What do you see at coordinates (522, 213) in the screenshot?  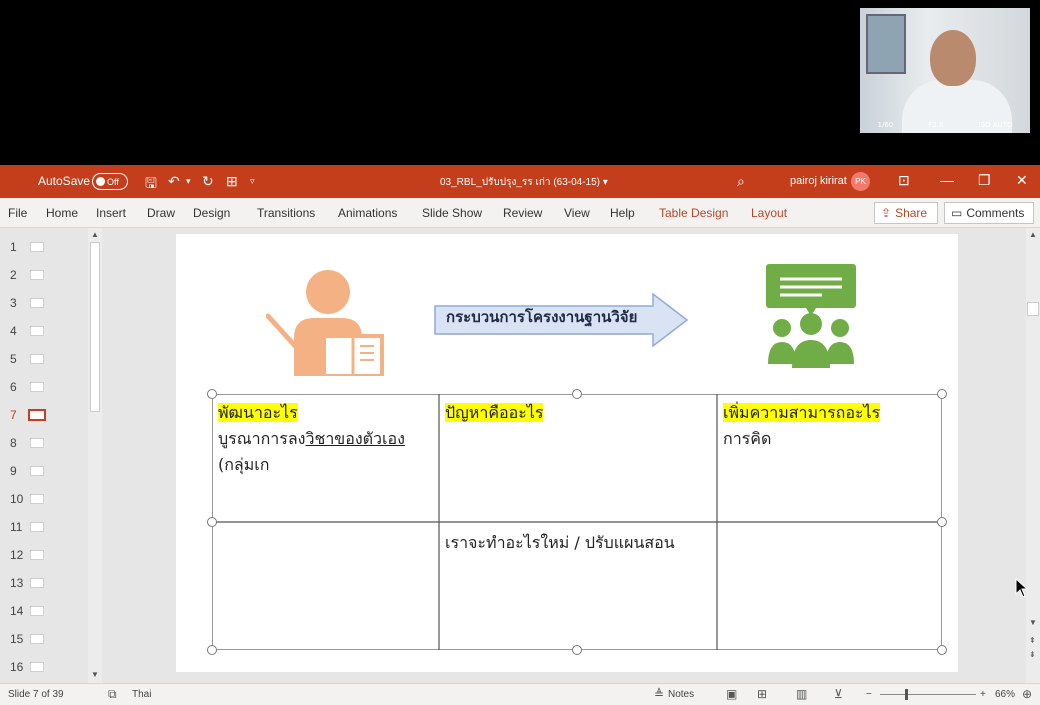 I see `tab-review: Review` at bounding box center [522, 213].